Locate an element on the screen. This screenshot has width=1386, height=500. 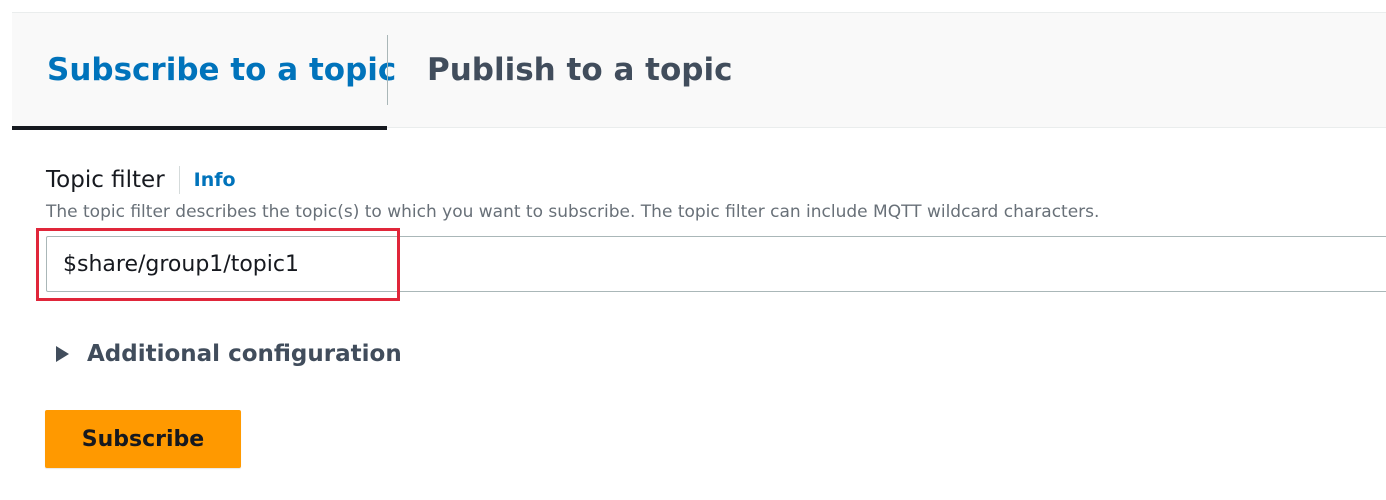
topic-filter-input is located at coordinates (716, 264).